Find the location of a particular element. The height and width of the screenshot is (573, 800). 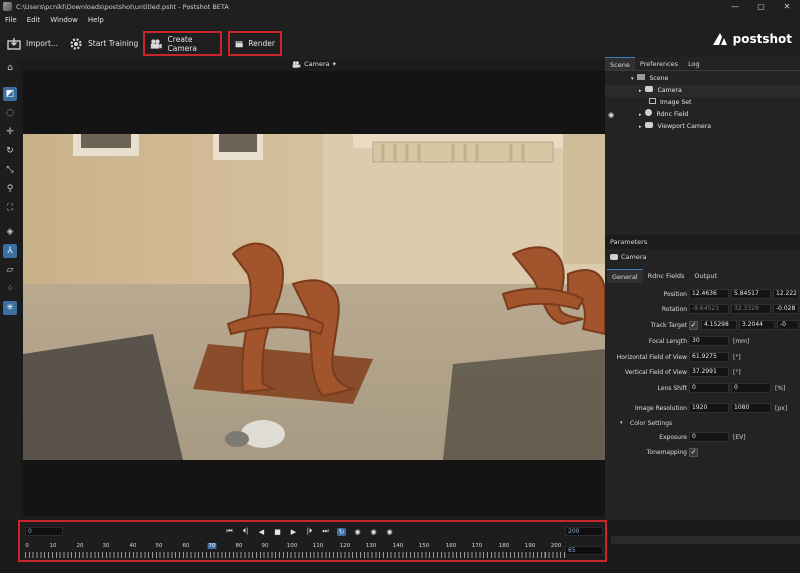

ruler-label: 190 is located at coordinates (530, 546).